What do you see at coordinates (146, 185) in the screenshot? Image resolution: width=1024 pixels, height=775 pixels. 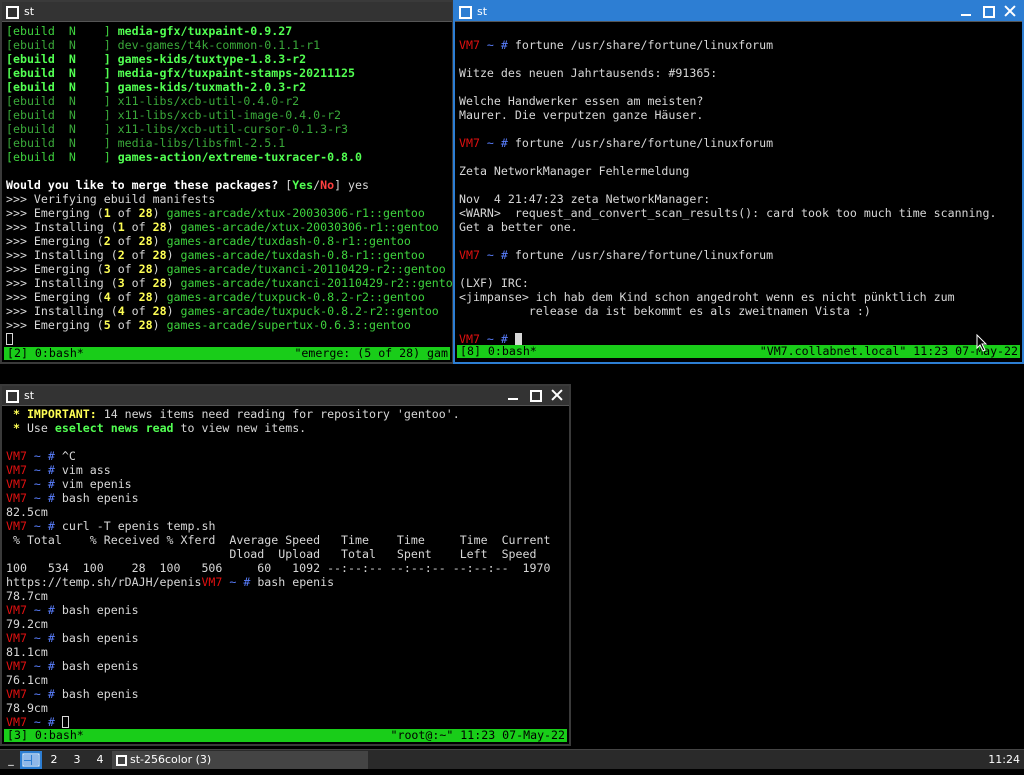 I see `terminal-text: Would you like to merge these packages?` at bounding box center [146, 185].